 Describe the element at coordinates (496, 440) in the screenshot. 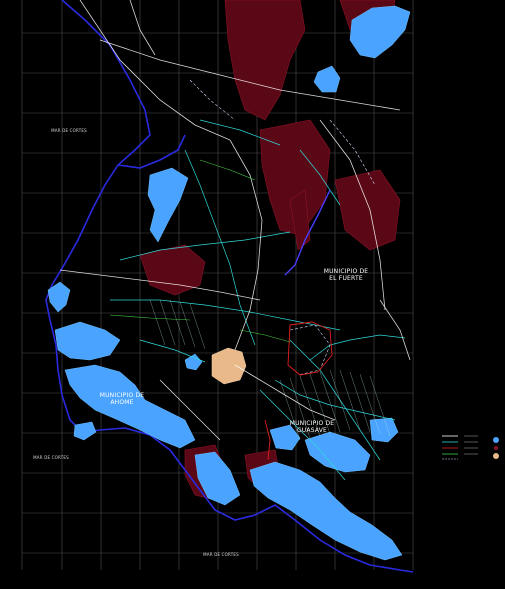

I see `legend-water-symbol` at that location.